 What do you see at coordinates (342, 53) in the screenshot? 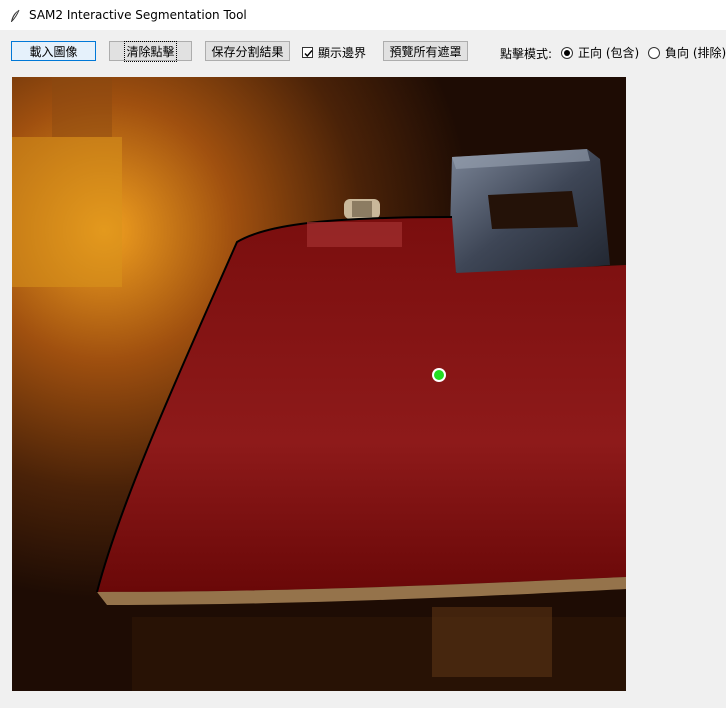
I see `show-border-label: 顯示邊界` at bounding box center [342, 53].